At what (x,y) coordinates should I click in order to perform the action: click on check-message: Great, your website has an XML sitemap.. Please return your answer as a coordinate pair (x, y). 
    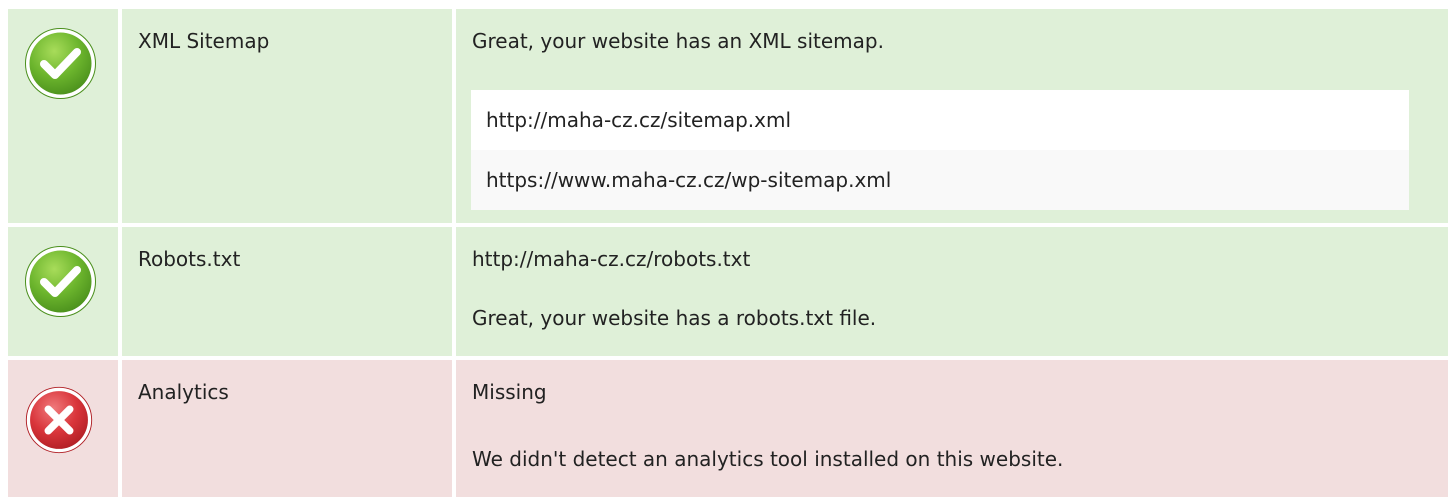
    Looking at the image, I should click on (678, 41).